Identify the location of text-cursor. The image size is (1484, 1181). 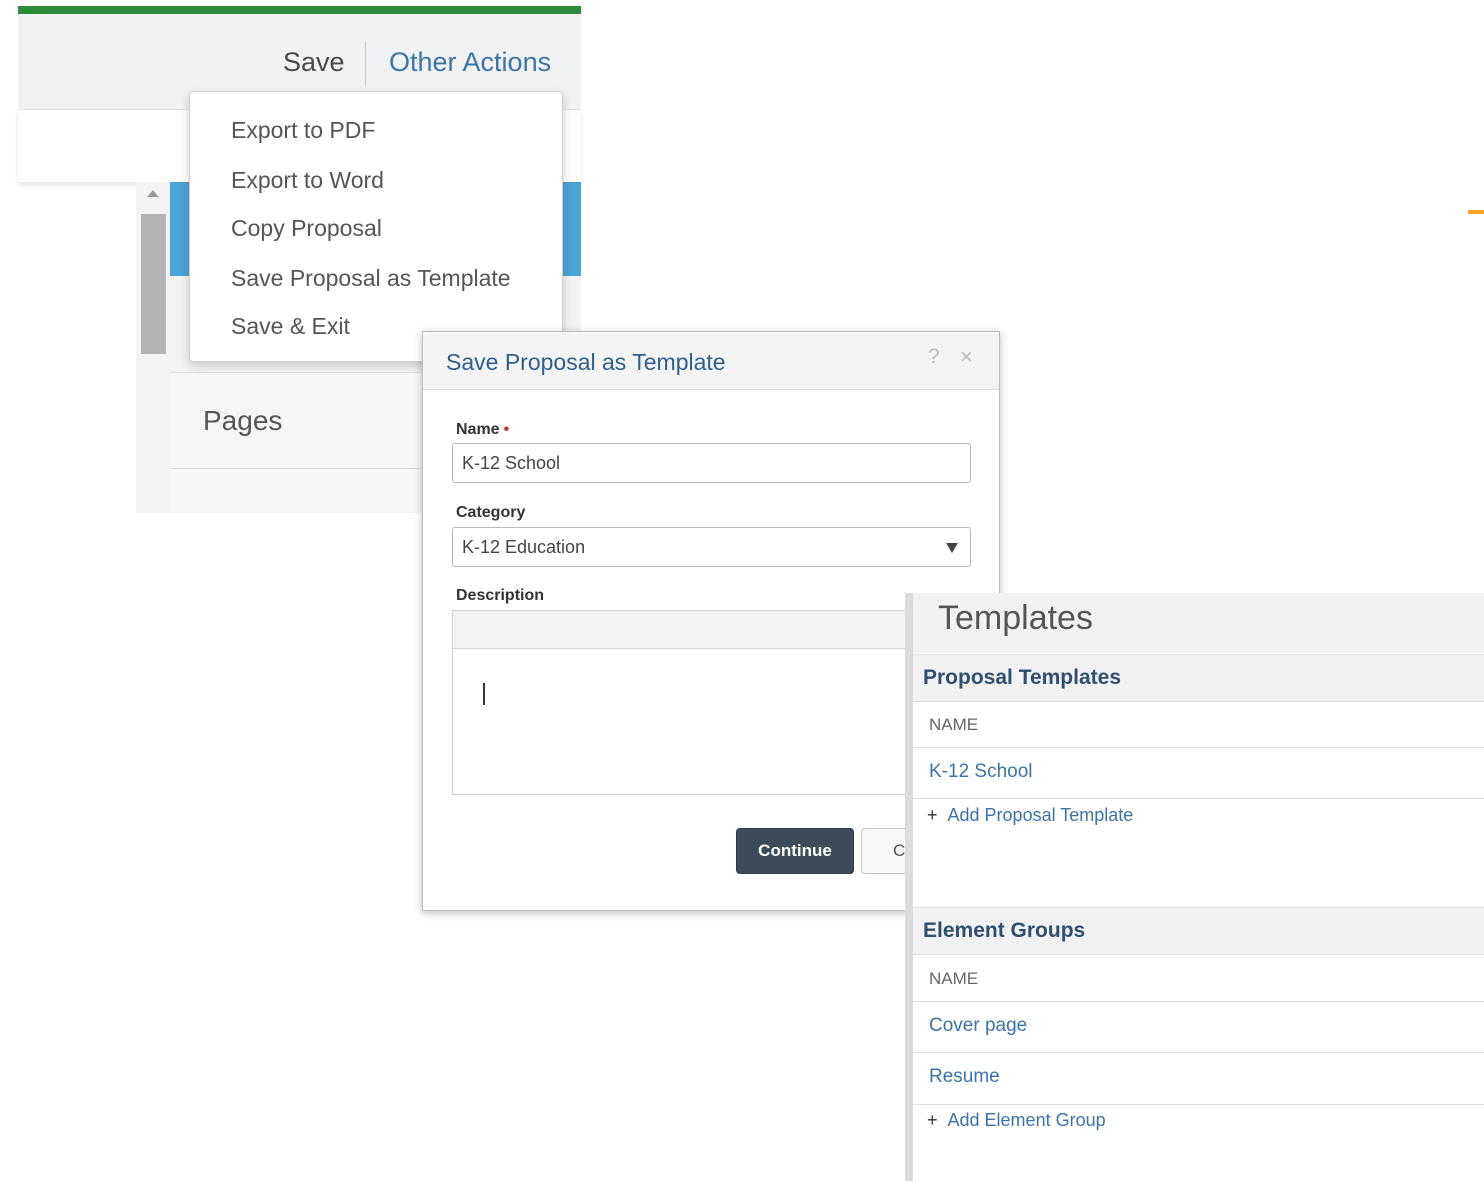
(484, 694).